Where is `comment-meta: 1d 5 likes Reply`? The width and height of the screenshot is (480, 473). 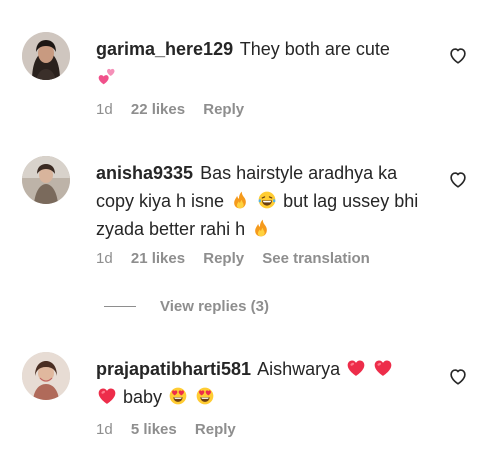 comment-meta: 1d 5 likes Reply is located at coordinates (173, 429).